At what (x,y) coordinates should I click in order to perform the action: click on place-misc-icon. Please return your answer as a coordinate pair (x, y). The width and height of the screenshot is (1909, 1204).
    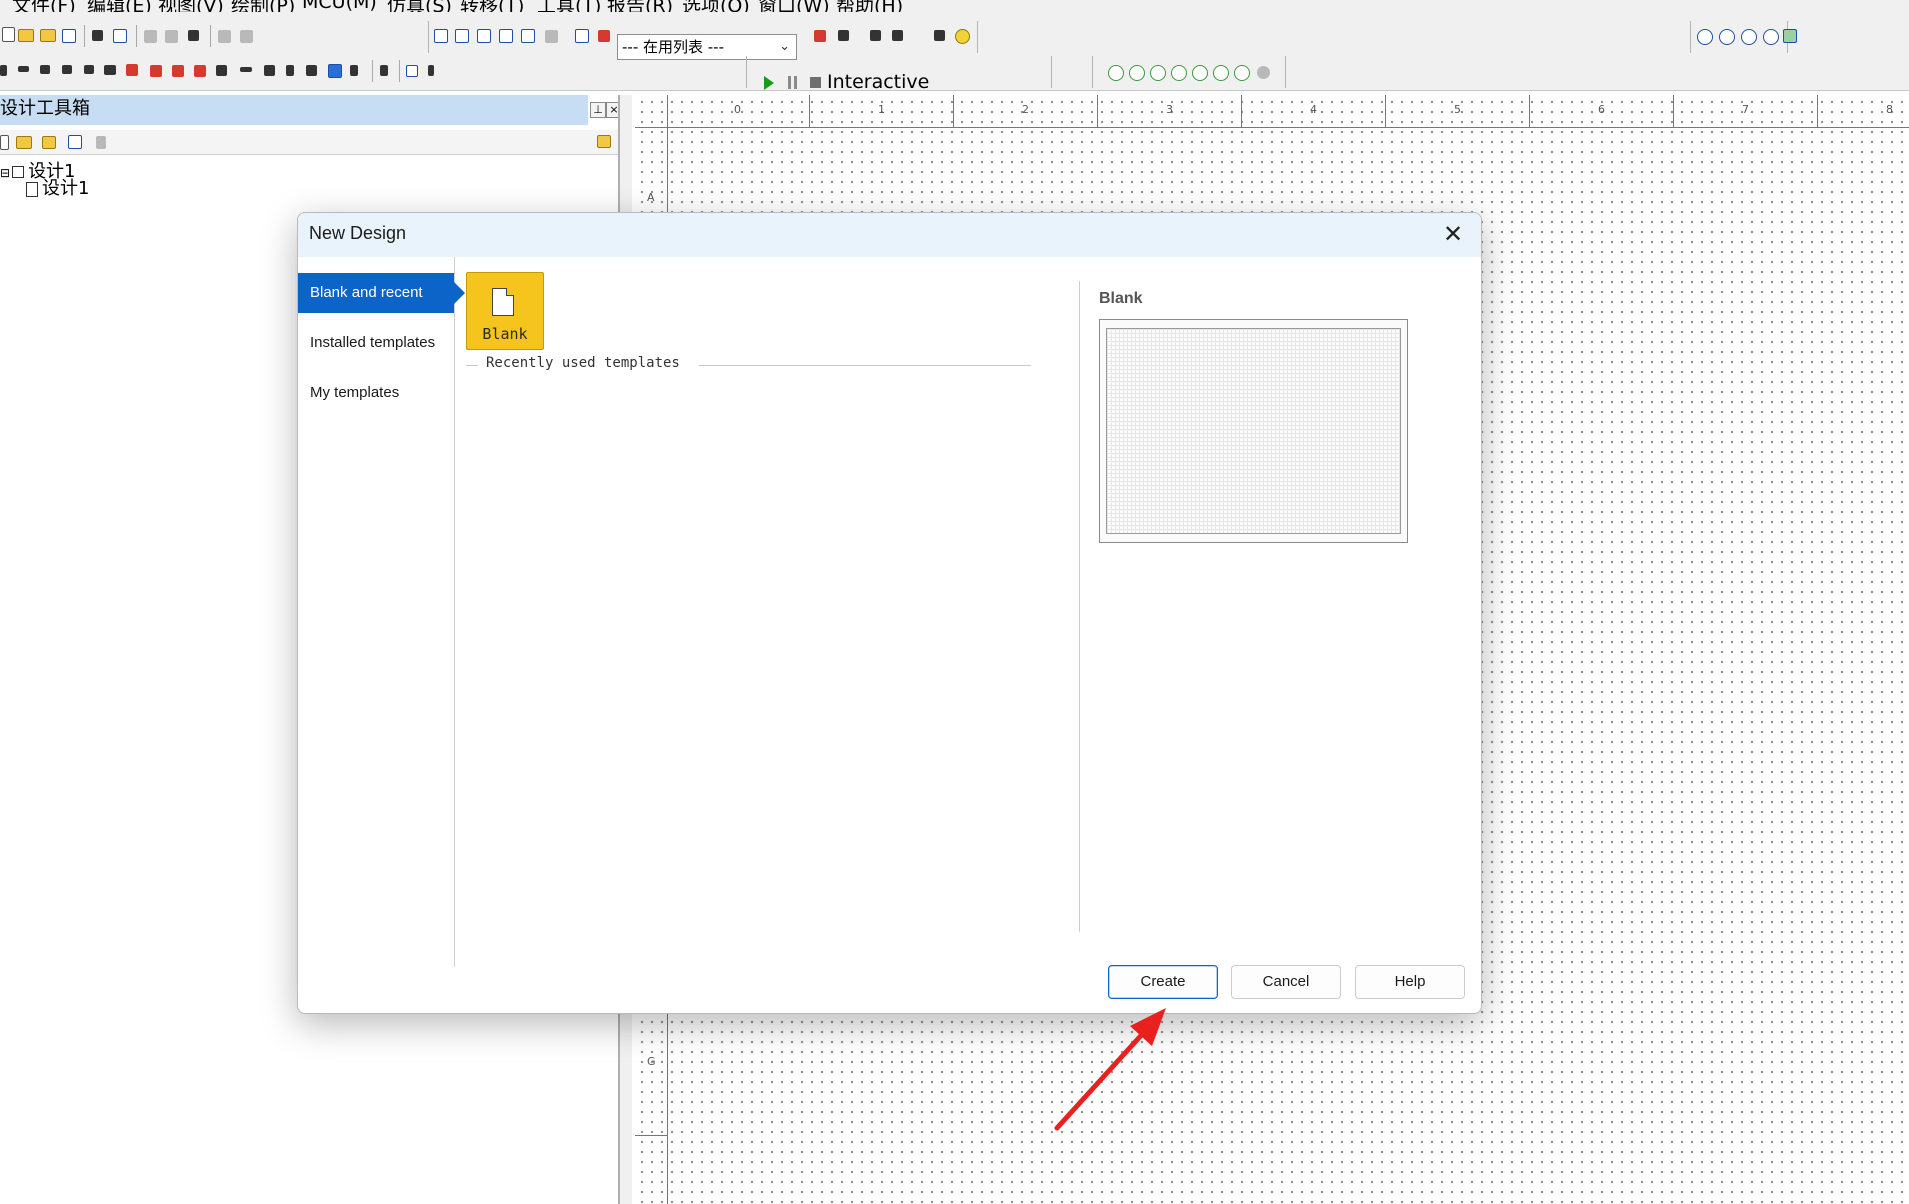
    Looking at the image, I should click on (246, 69).